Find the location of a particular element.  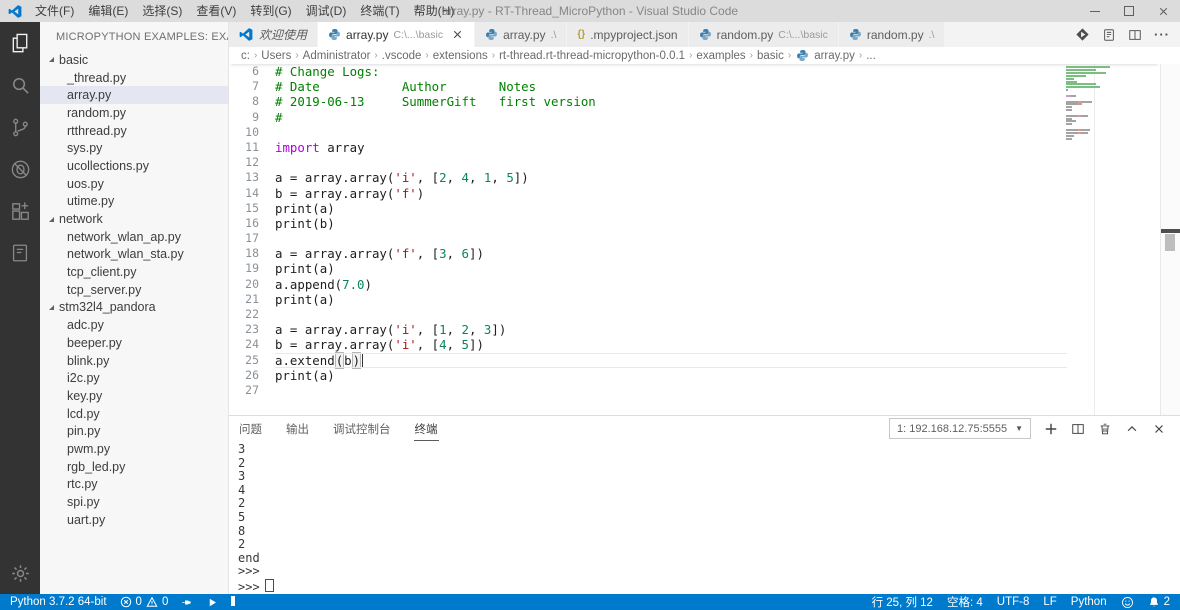

play-icon is located at coordinates (212, 602).